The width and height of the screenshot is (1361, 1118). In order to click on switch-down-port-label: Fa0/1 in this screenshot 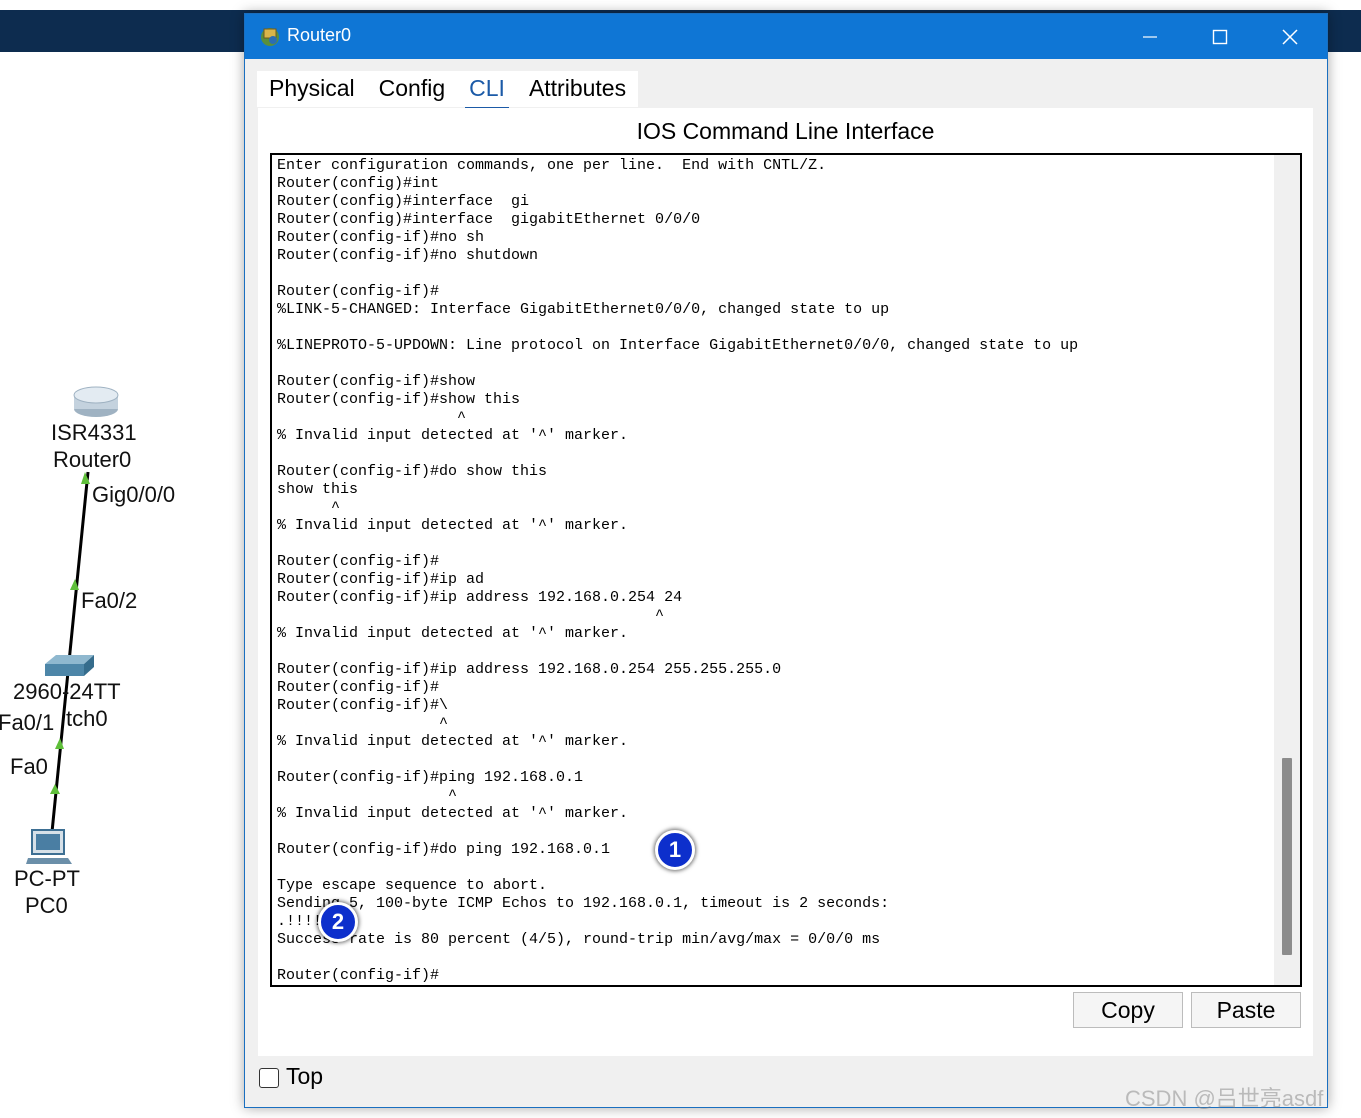, I will do `click(27, 722)`.